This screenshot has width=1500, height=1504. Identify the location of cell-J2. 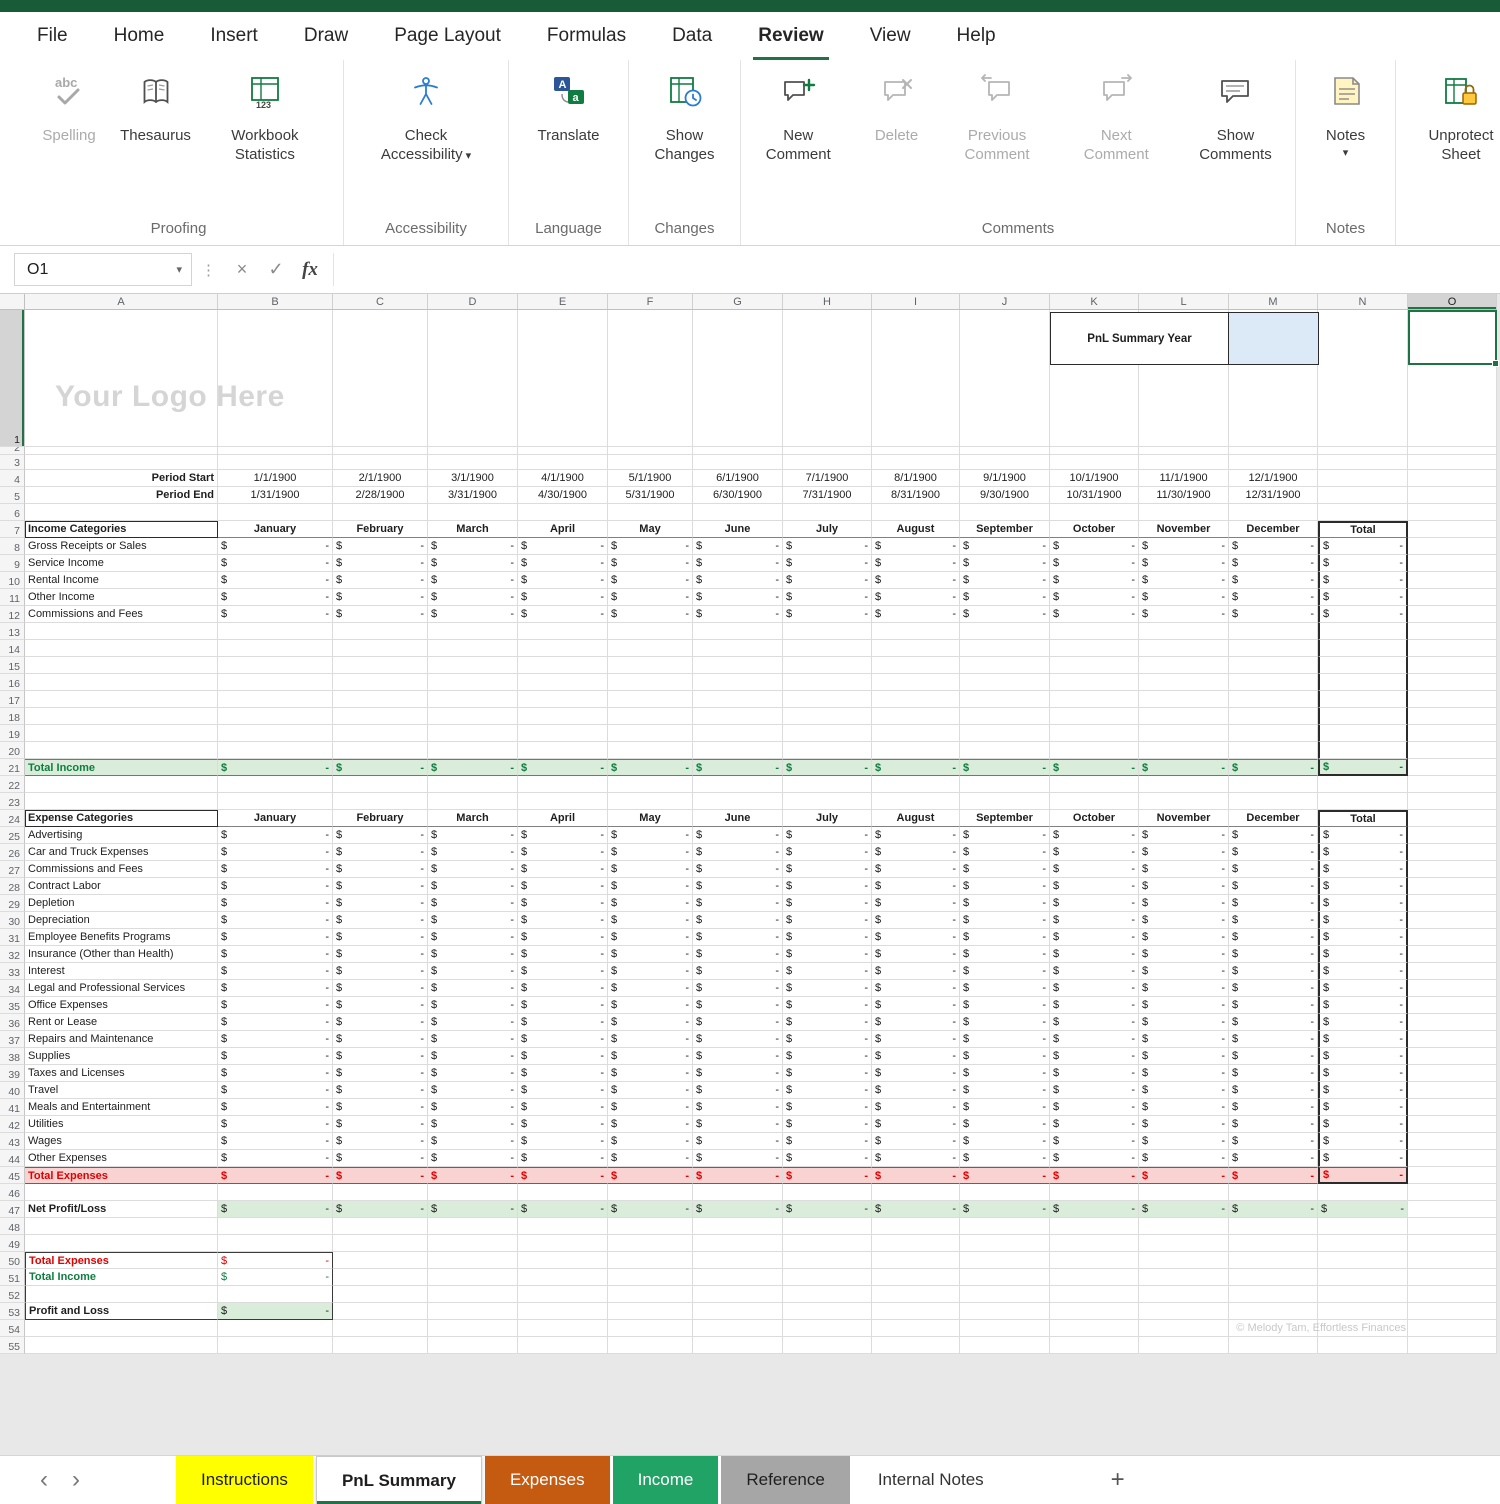
(1005, 451).